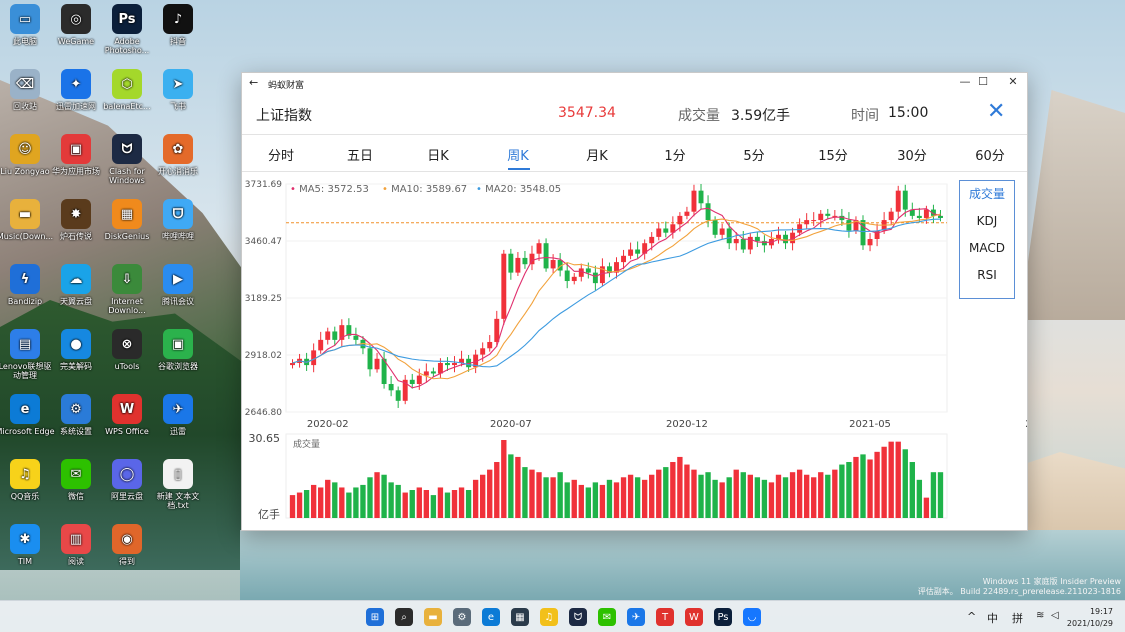 Image resolution: width=1125 pixels, height=632 pixels. What do you see at coordinates (263, 242) in the screenshot?
I see `y-tick-label: 3460.47` at bounding box center [263, 242].